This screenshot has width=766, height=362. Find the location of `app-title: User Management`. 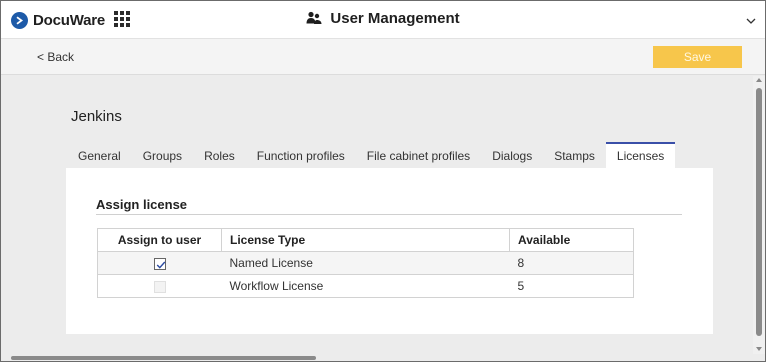

app-title: User Management is located at coordinates (383, 19).